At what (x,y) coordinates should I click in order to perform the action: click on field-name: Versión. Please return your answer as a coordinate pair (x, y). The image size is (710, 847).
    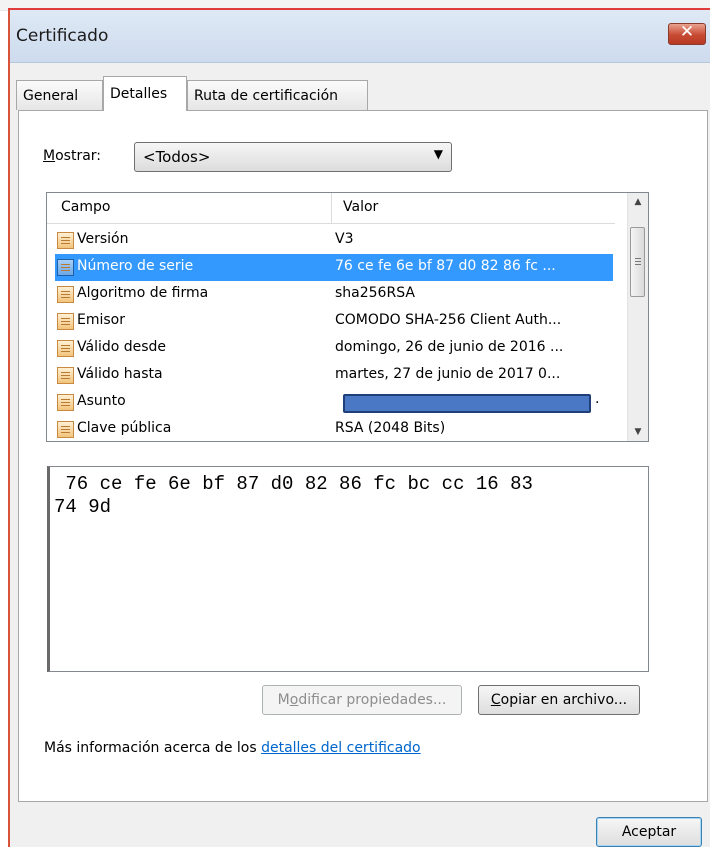
    Looking at the image, I should click on (103, 239).